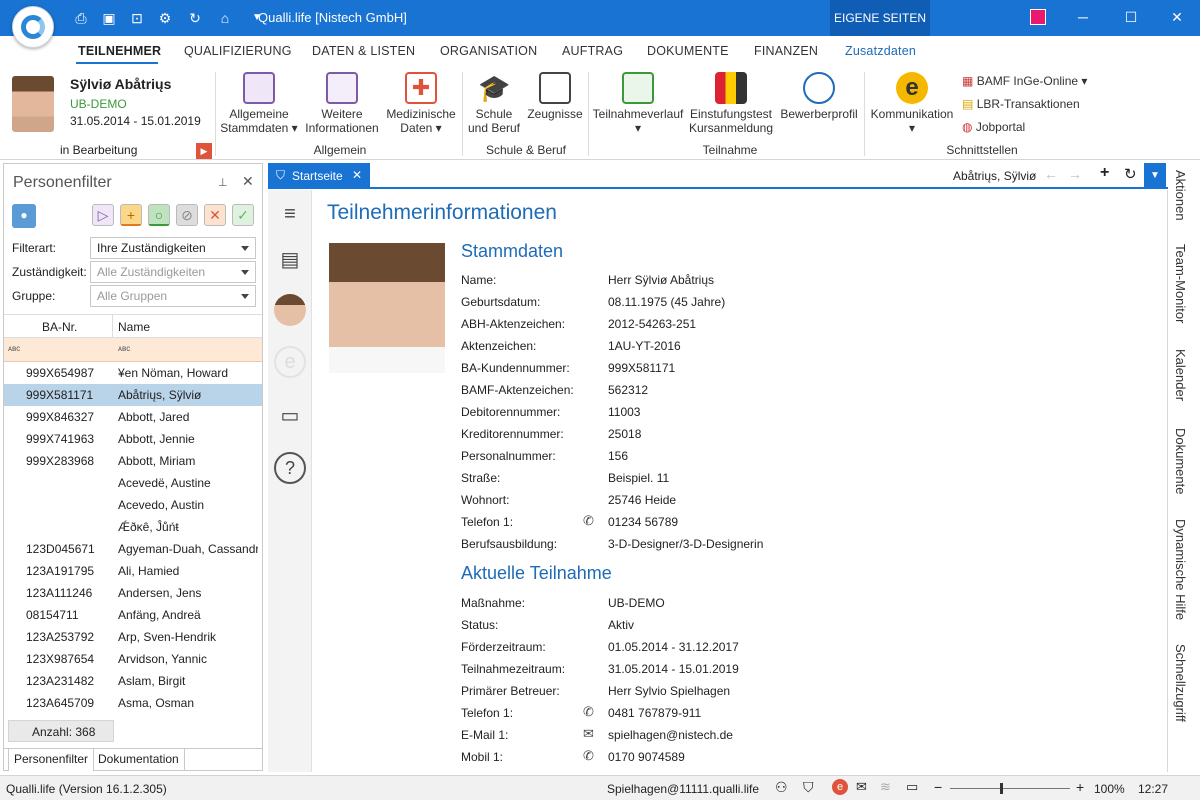  What do you see at coordinates (59, 327) in the screenshot?
I see `column-ba-nr: BA-Nr.` at bounding box center [59, 327].